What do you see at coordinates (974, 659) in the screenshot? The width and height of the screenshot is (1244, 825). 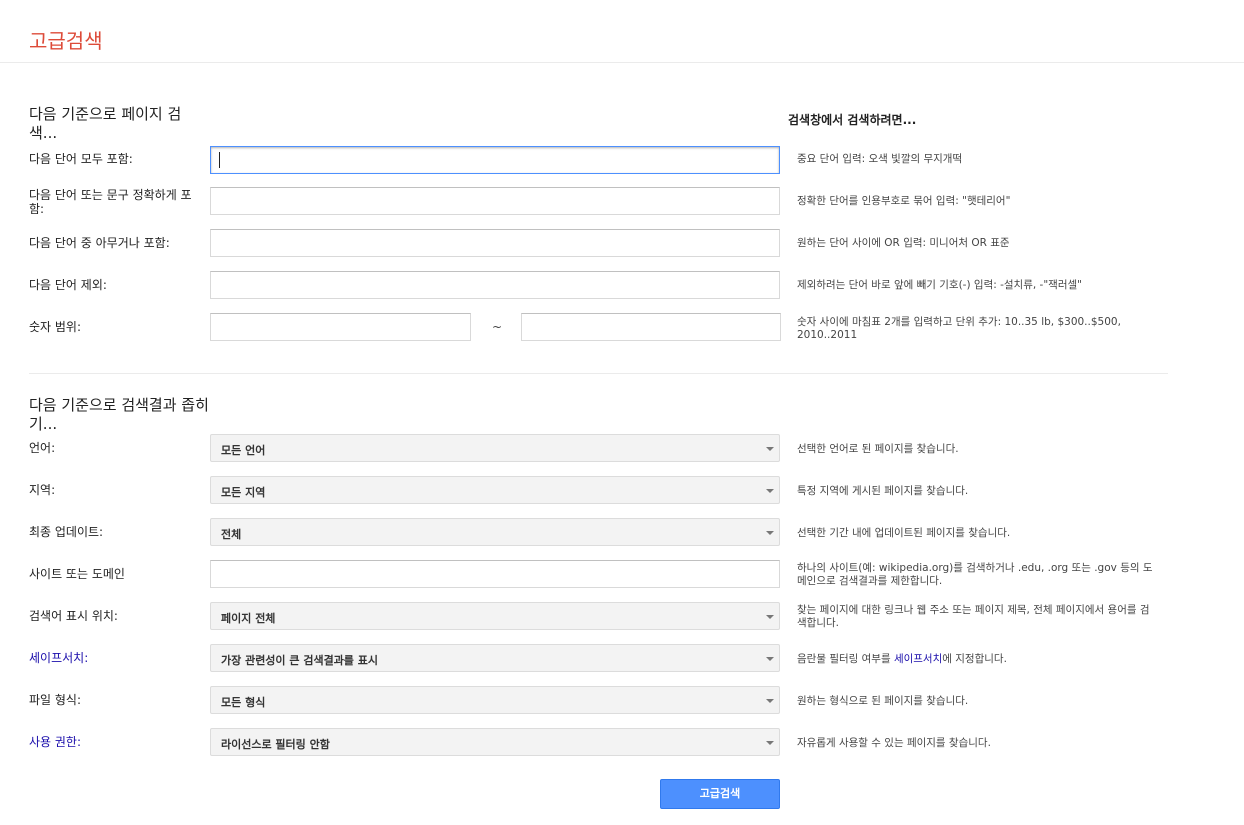 I see `help-safesearch-post: 에 지정합니다.` at bounding box center [974, 659].